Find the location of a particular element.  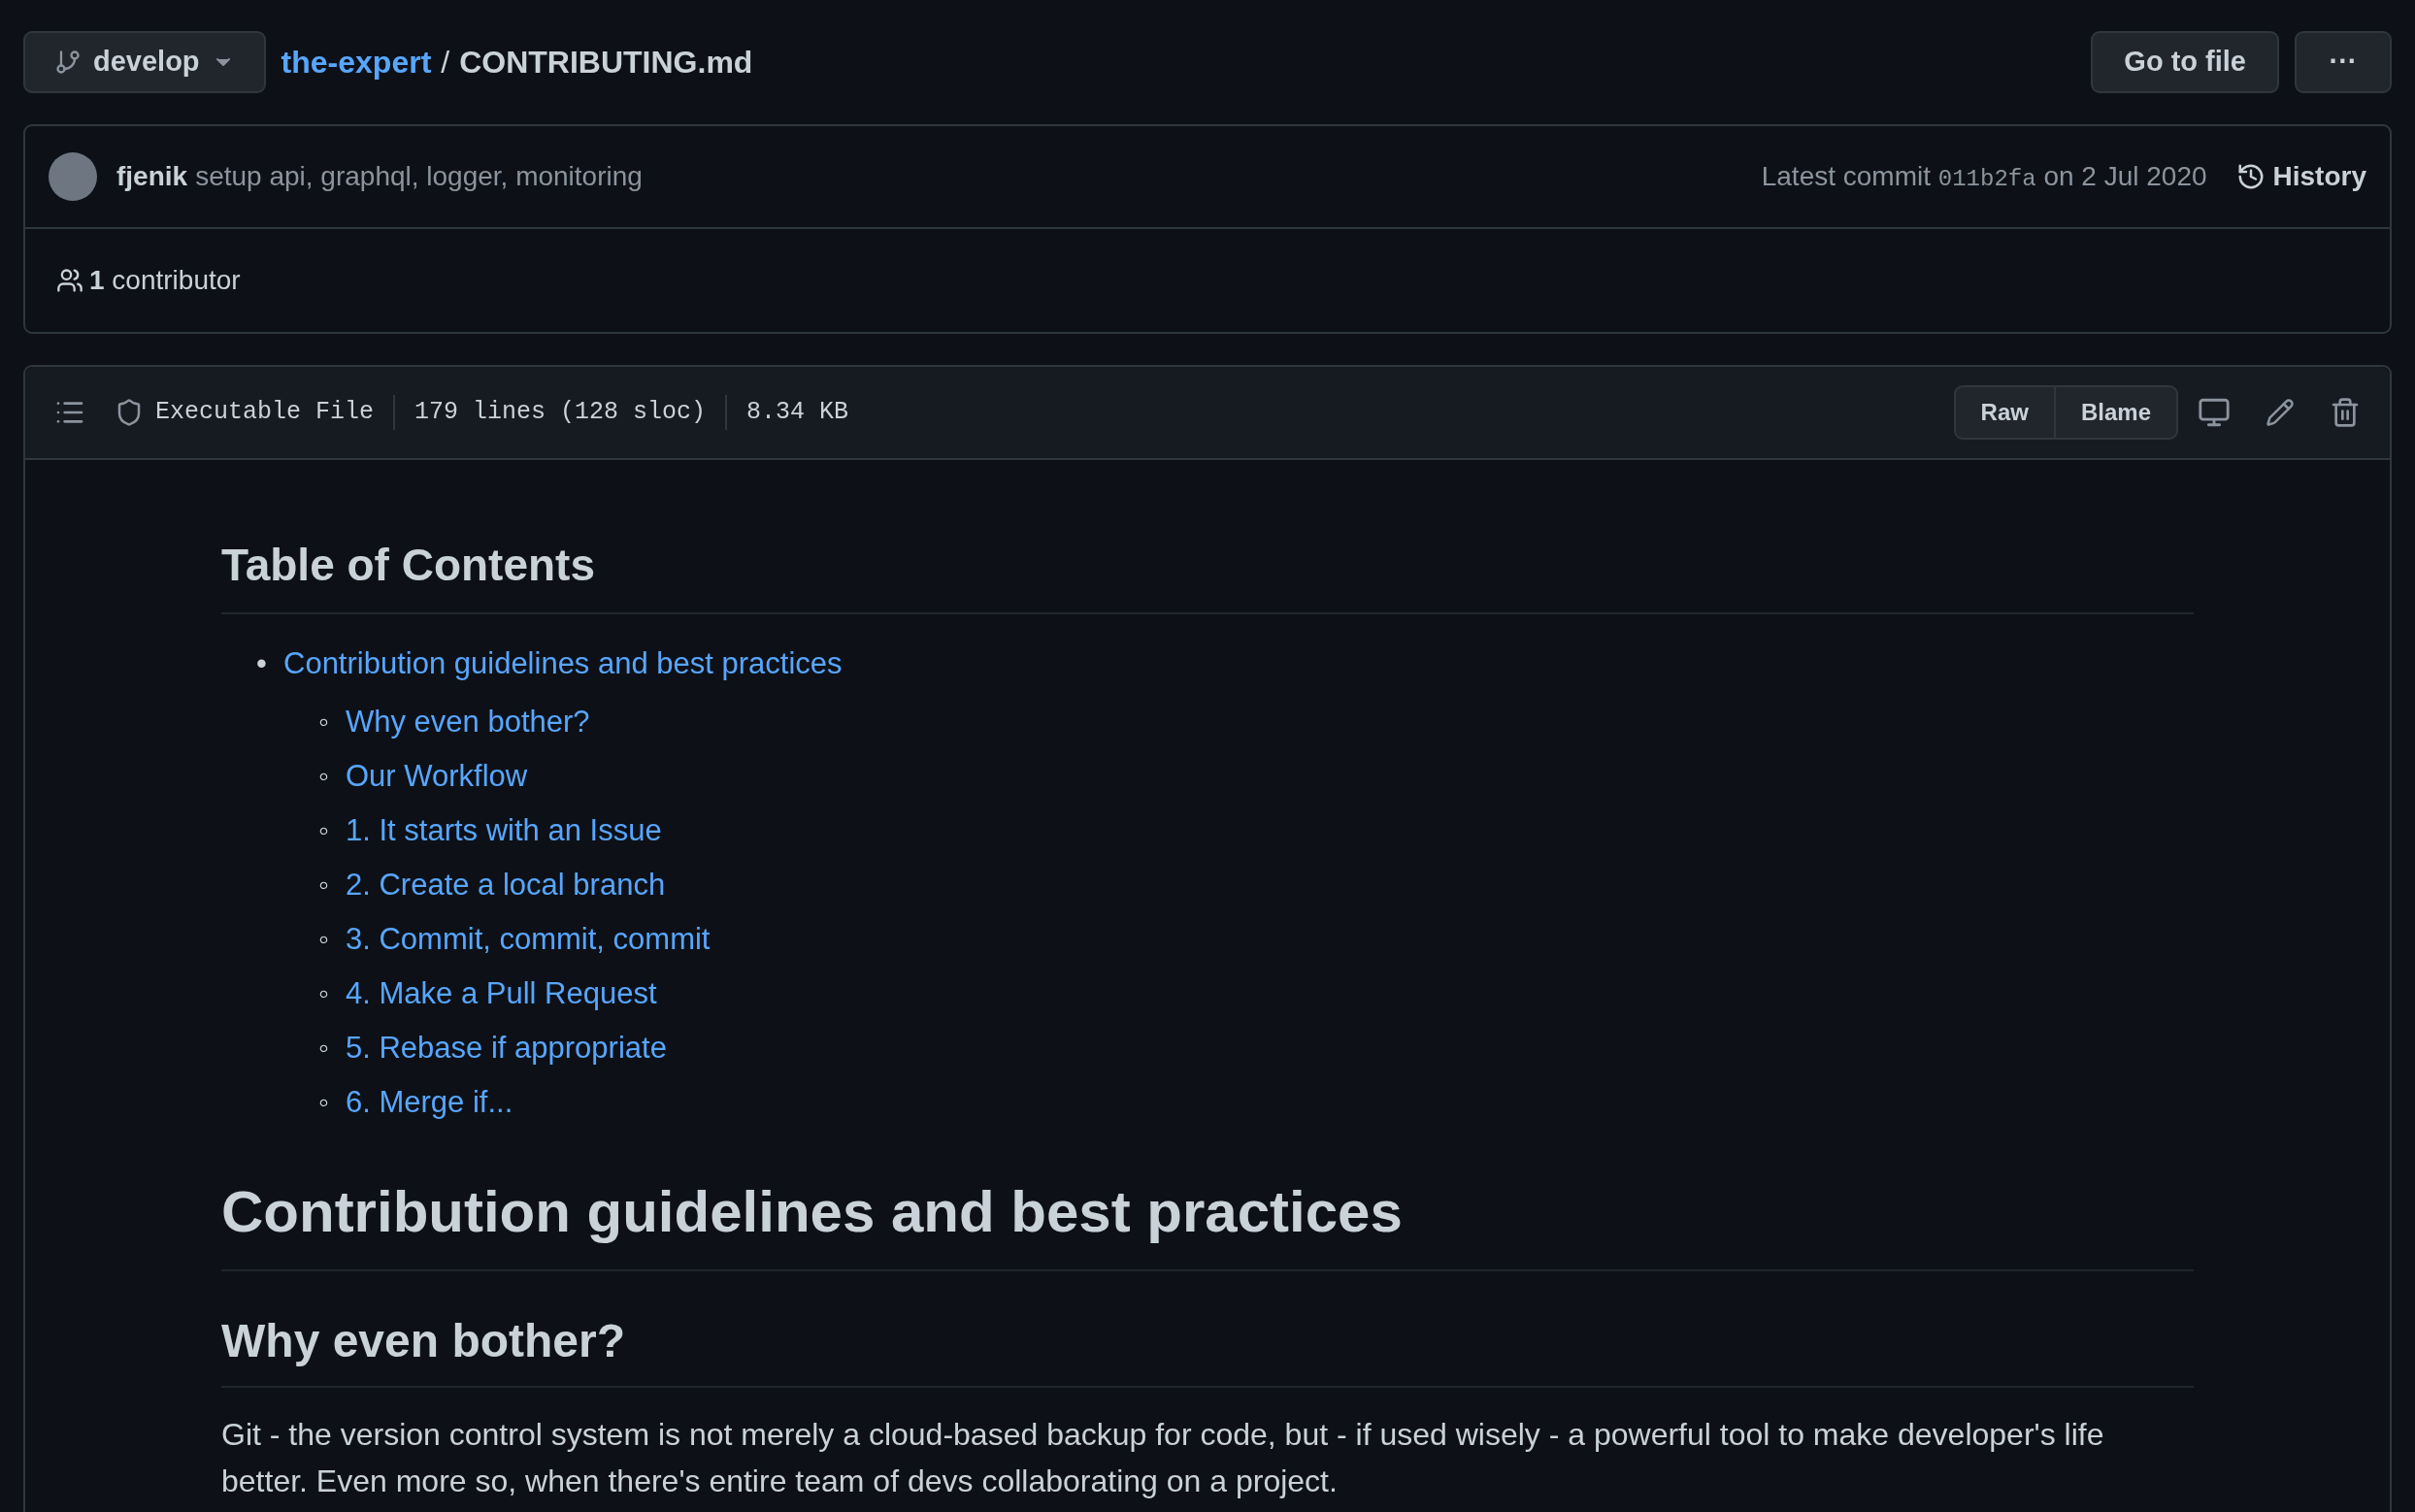

paragraph: Git - the version control system is not merely a cloud-based backup for code, but - if used wisely - a powerful tool to make developer's life better. Even more so, when there's entire team of devs collaborating on a project. is located at coordinates (1163, 1457).